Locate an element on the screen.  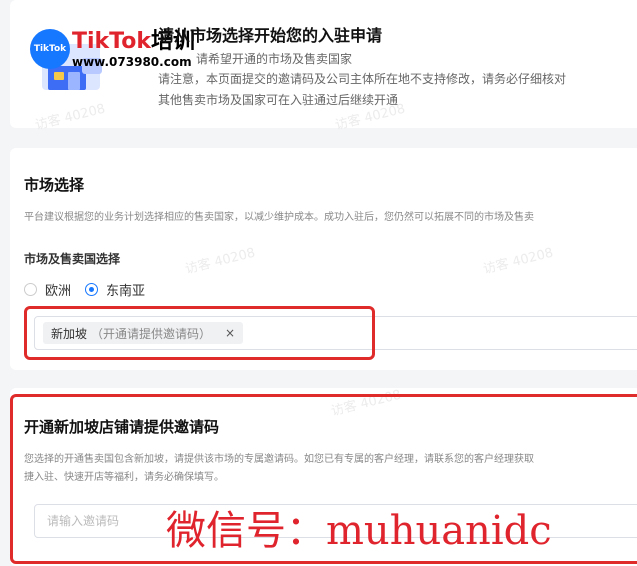
brand-url: www.073980.com is located at coordinates (132, 61).